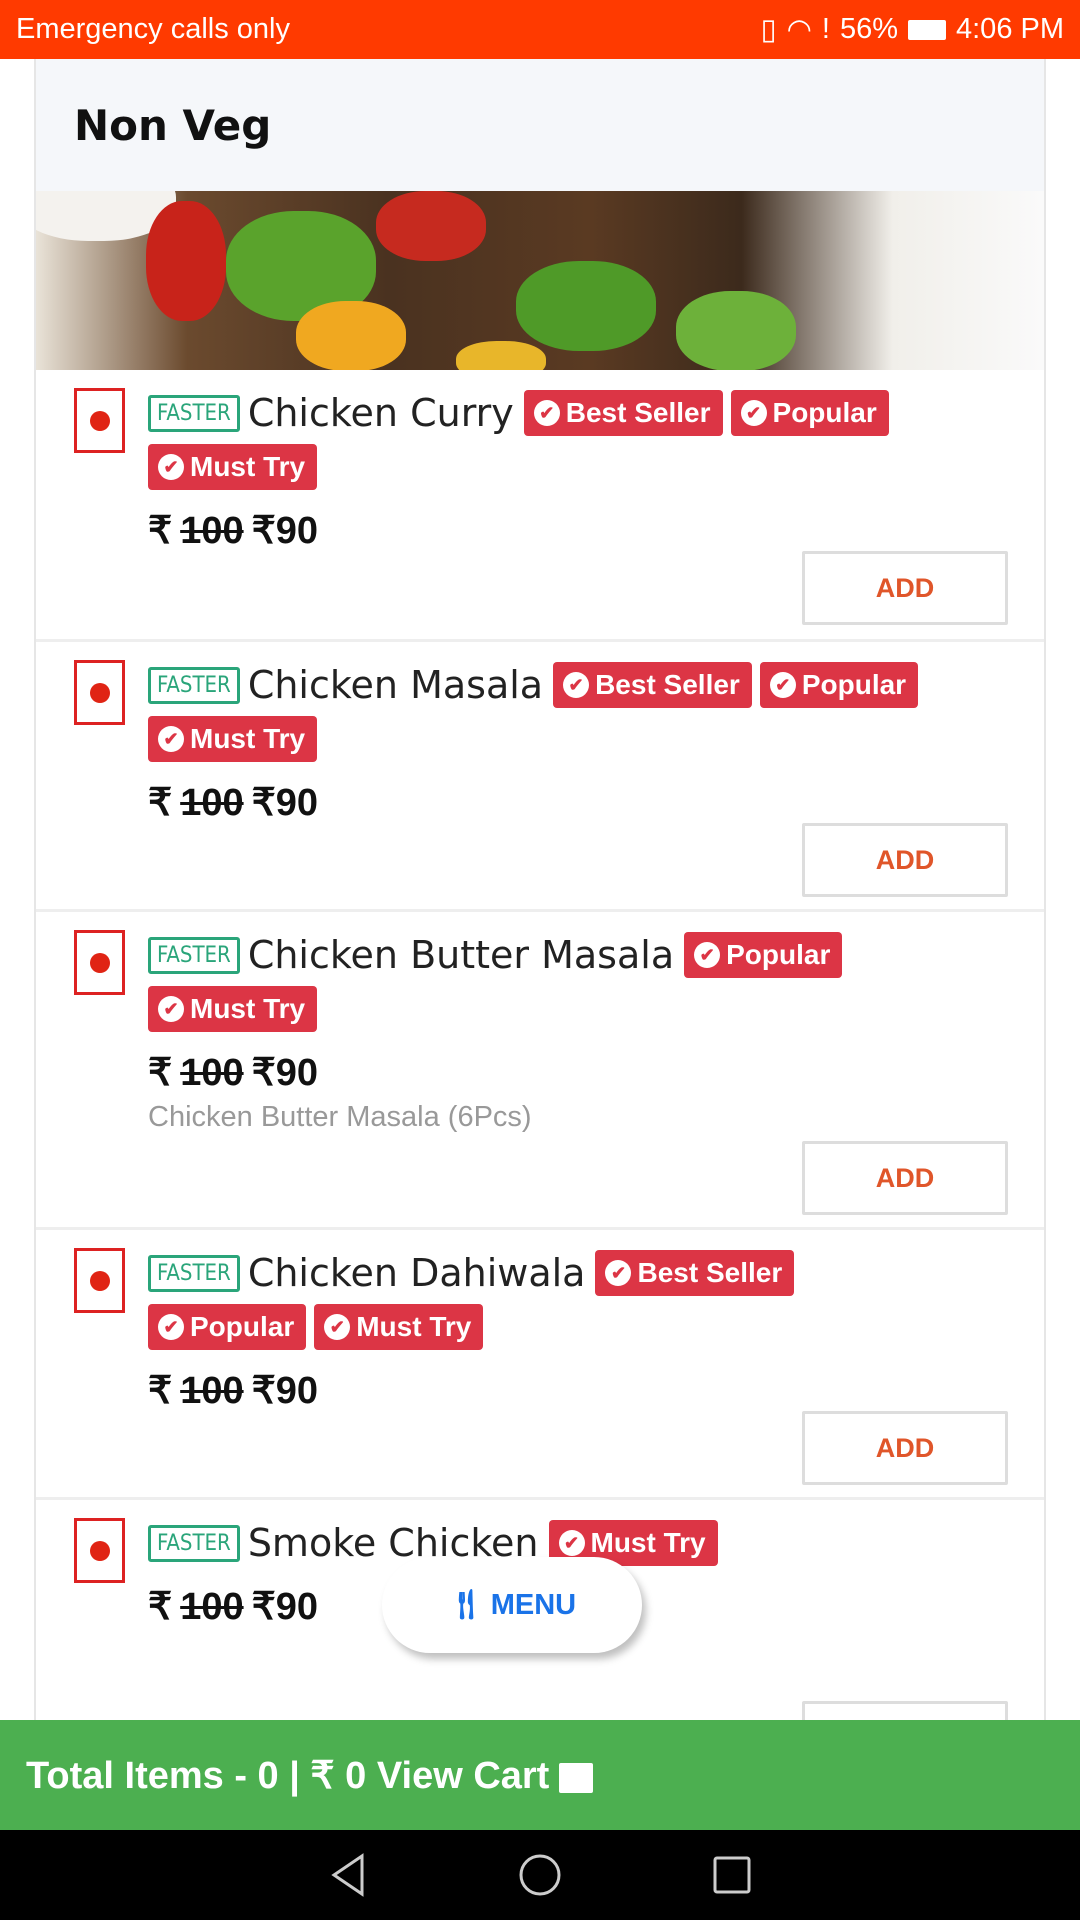 Image resolution: width=1080 pixels, height=1920 pixels. I want to click on view-cart-bar: Total Items - 0 | ₹ 0 View Cart, so click(540, 1775).